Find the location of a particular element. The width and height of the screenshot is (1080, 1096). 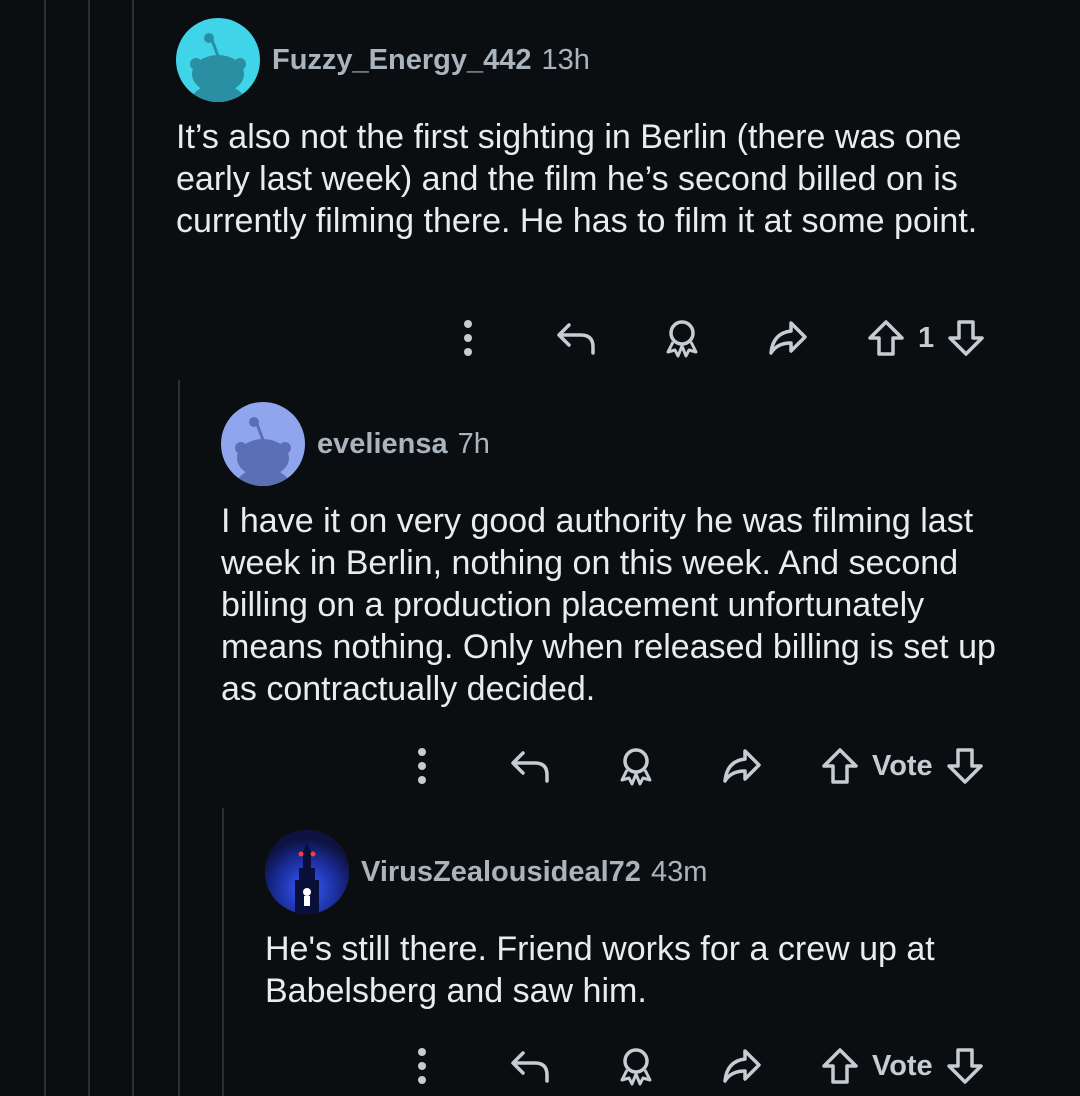

timestamp: 7h is located at coordinates (473, 443).